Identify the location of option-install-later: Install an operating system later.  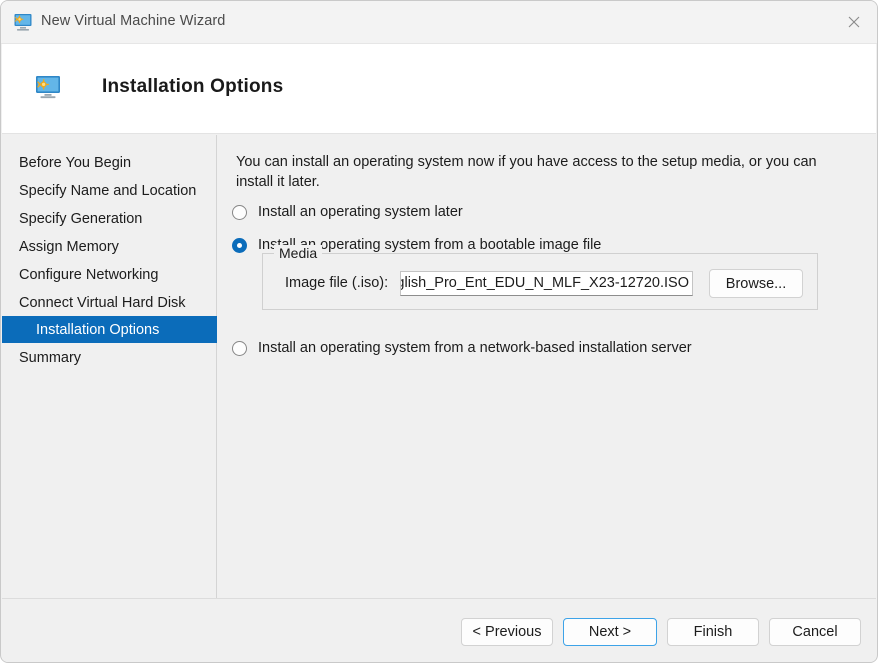
(347, 212).